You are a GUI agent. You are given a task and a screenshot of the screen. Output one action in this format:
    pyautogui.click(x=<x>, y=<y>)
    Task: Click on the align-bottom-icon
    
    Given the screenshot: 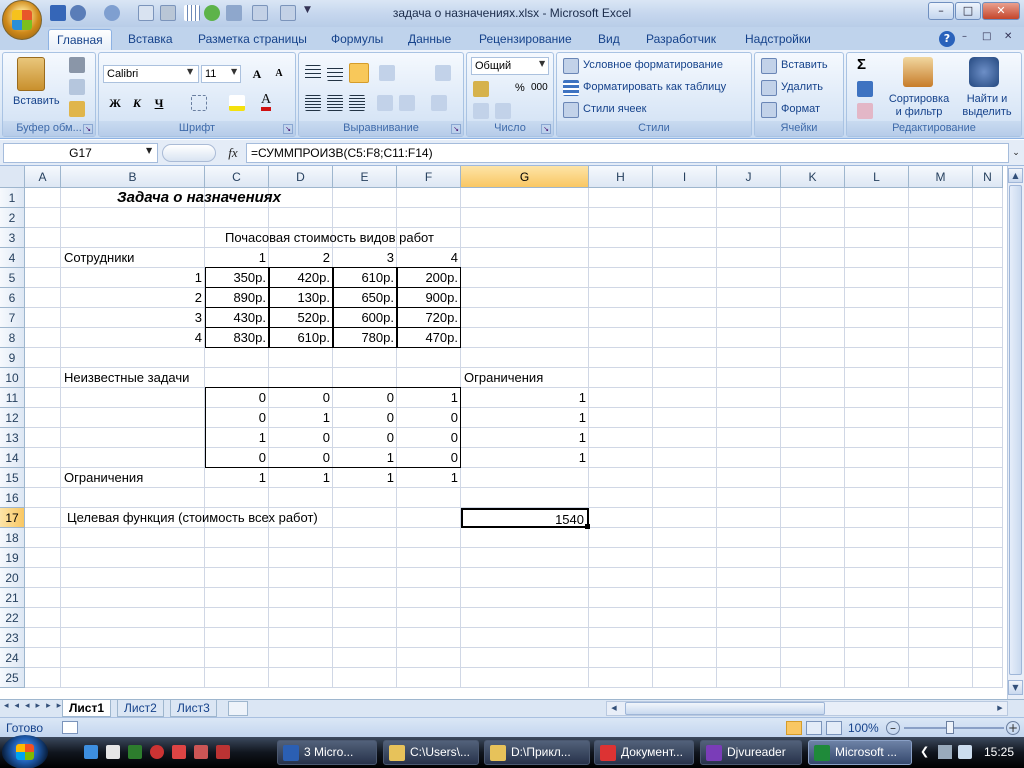 What is the action you would take?
    pyautogui.click(x=359, y=73)
    